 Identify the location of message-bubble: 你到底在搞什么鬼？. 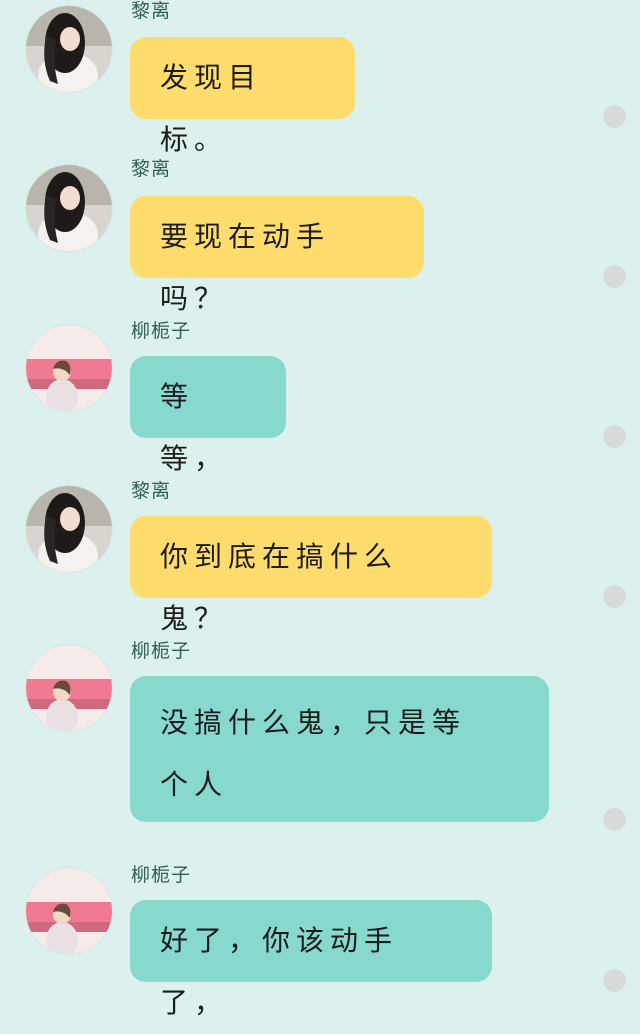
(311, 575).